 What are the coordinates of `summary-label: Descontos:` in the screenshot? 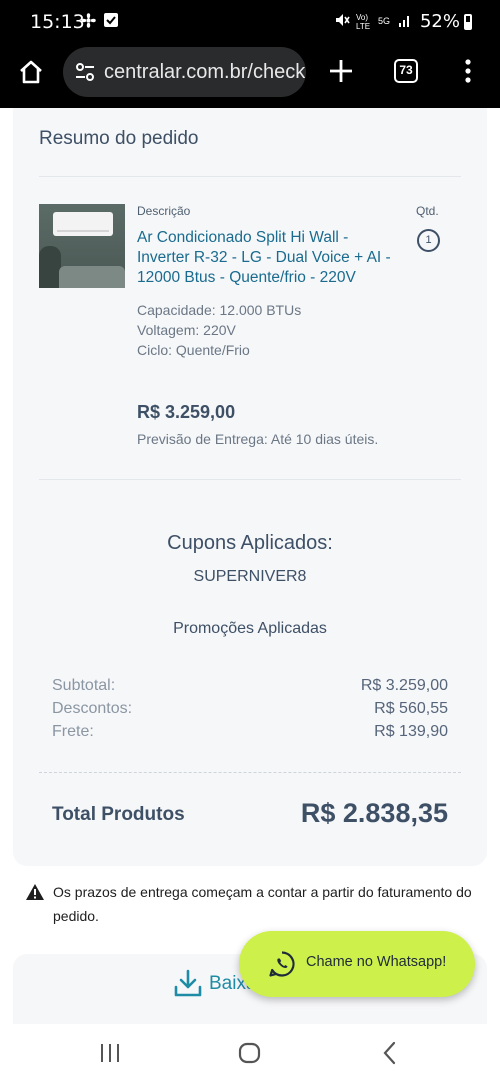 It's located at (92, 708).